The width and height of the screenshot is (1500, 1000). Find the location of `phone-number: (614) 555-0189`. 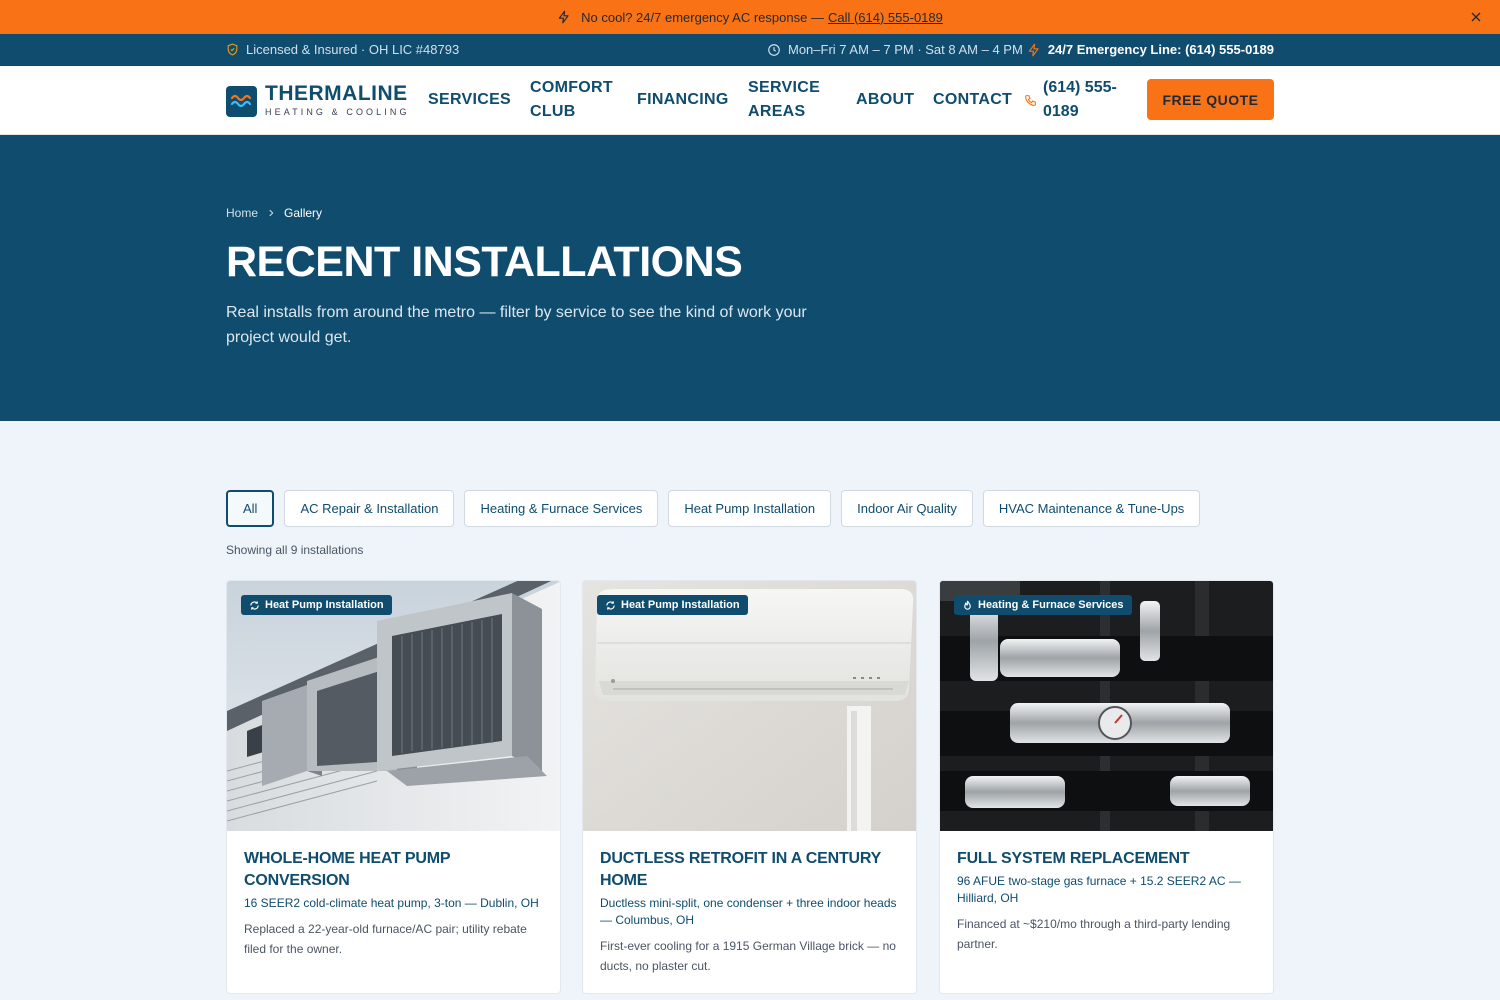

phone-number: (614) 555-0189 is located at coordinates (1080, 99).